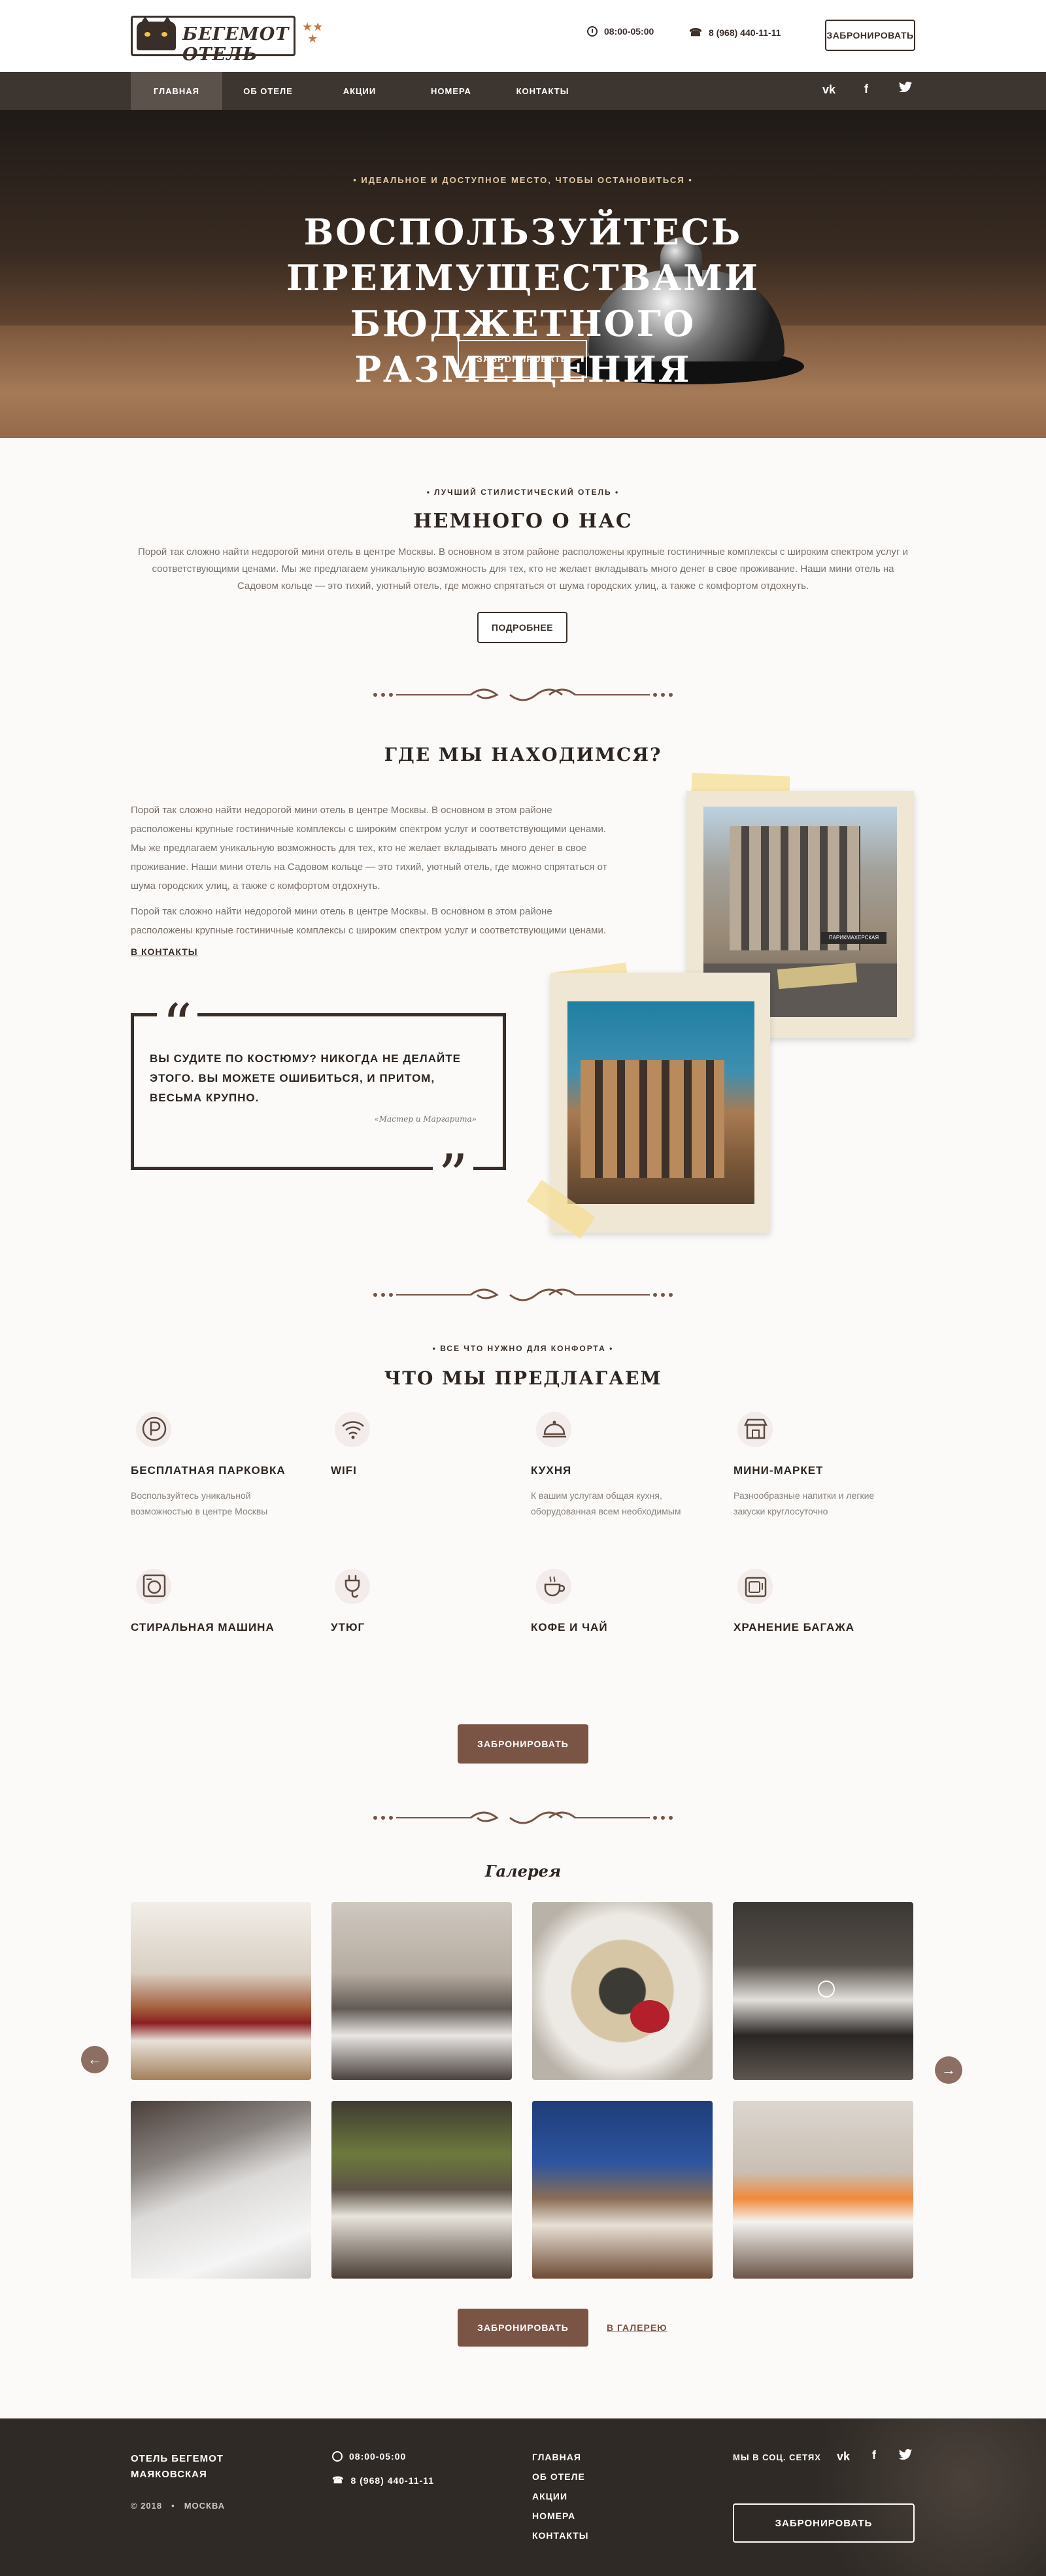 The width and height of the screenshot is (1046, 2576). I want to click on footer-brand: ОТЕЛЬ БЕГЕМОТ МАЯКОВСКАЯ, so click(178, 2467).